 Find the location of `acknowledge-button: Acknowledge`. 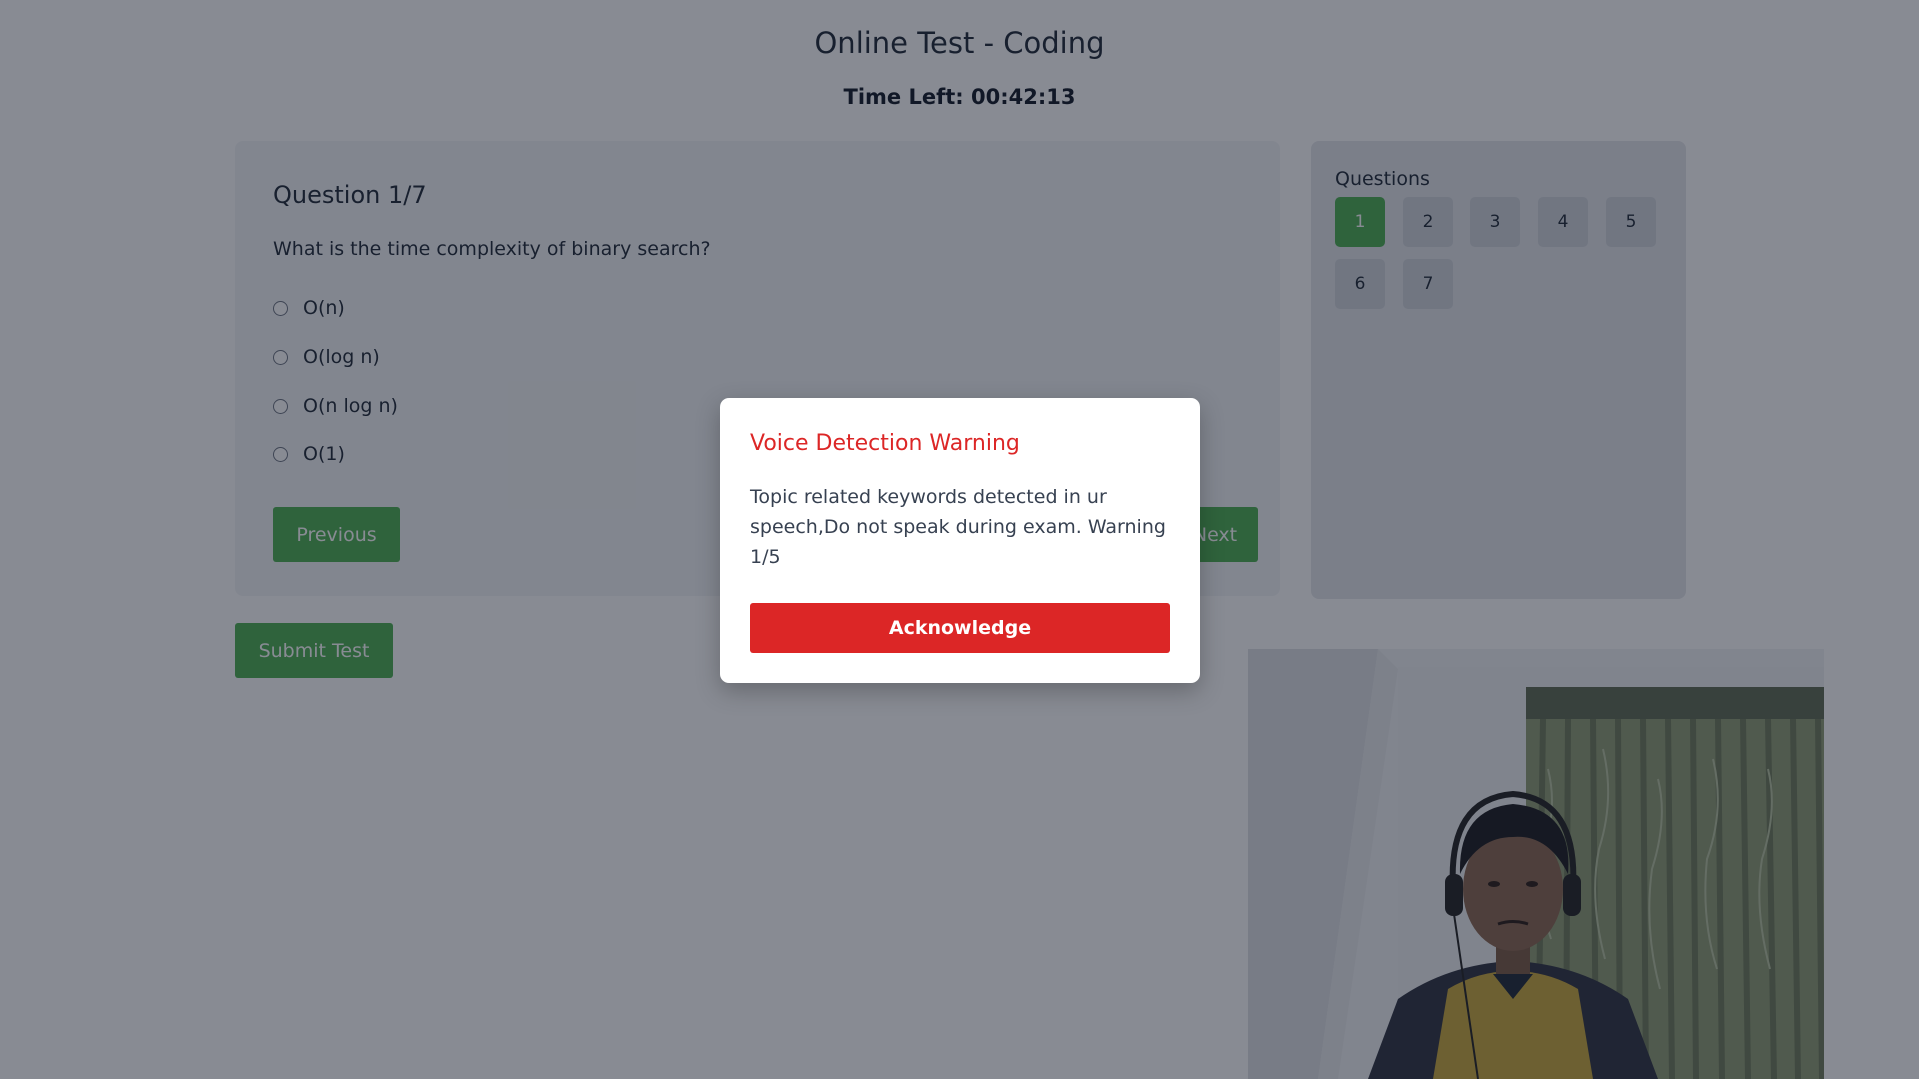

acknowledge-button: Acknowledge is located at coordinates (960, 628).